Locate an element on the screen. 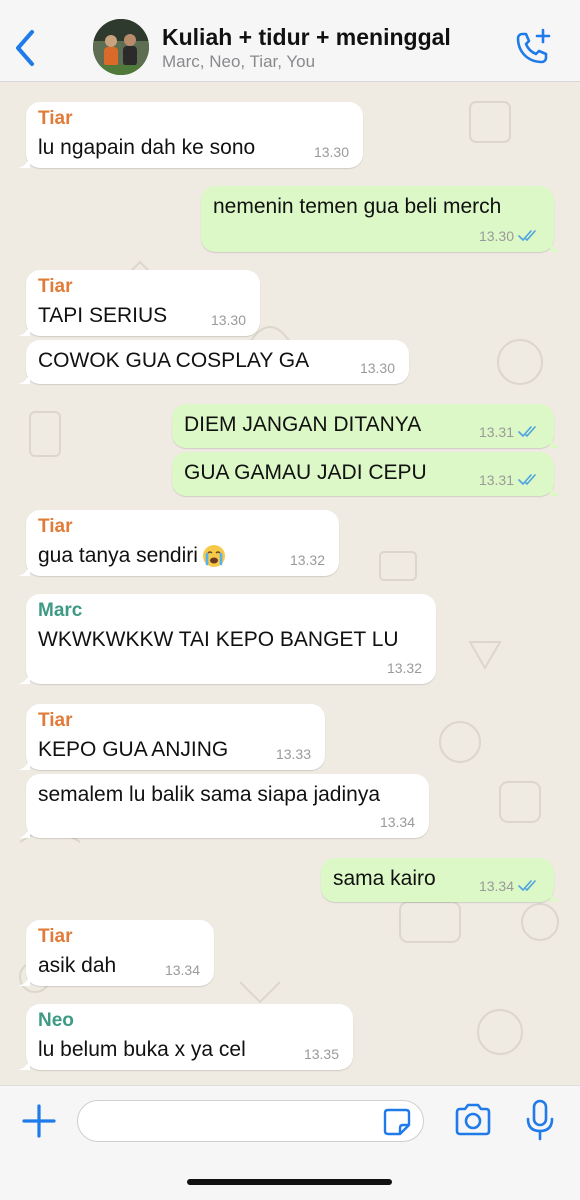  message-text: WKWKWKKW TAI KEPO BANGET LU is located at coordinates (218, 640).